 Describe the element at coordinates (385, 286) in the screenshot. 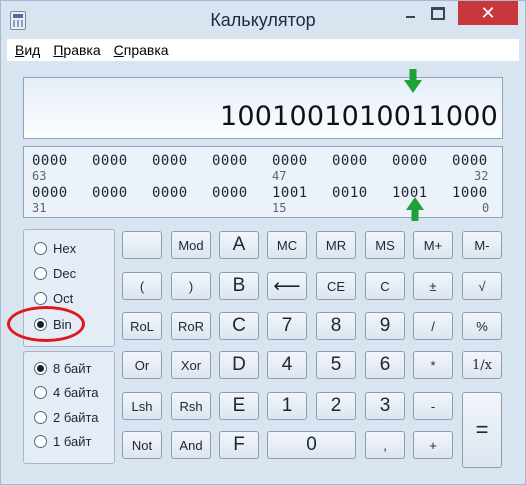

I see `clear-button: C` at that location.